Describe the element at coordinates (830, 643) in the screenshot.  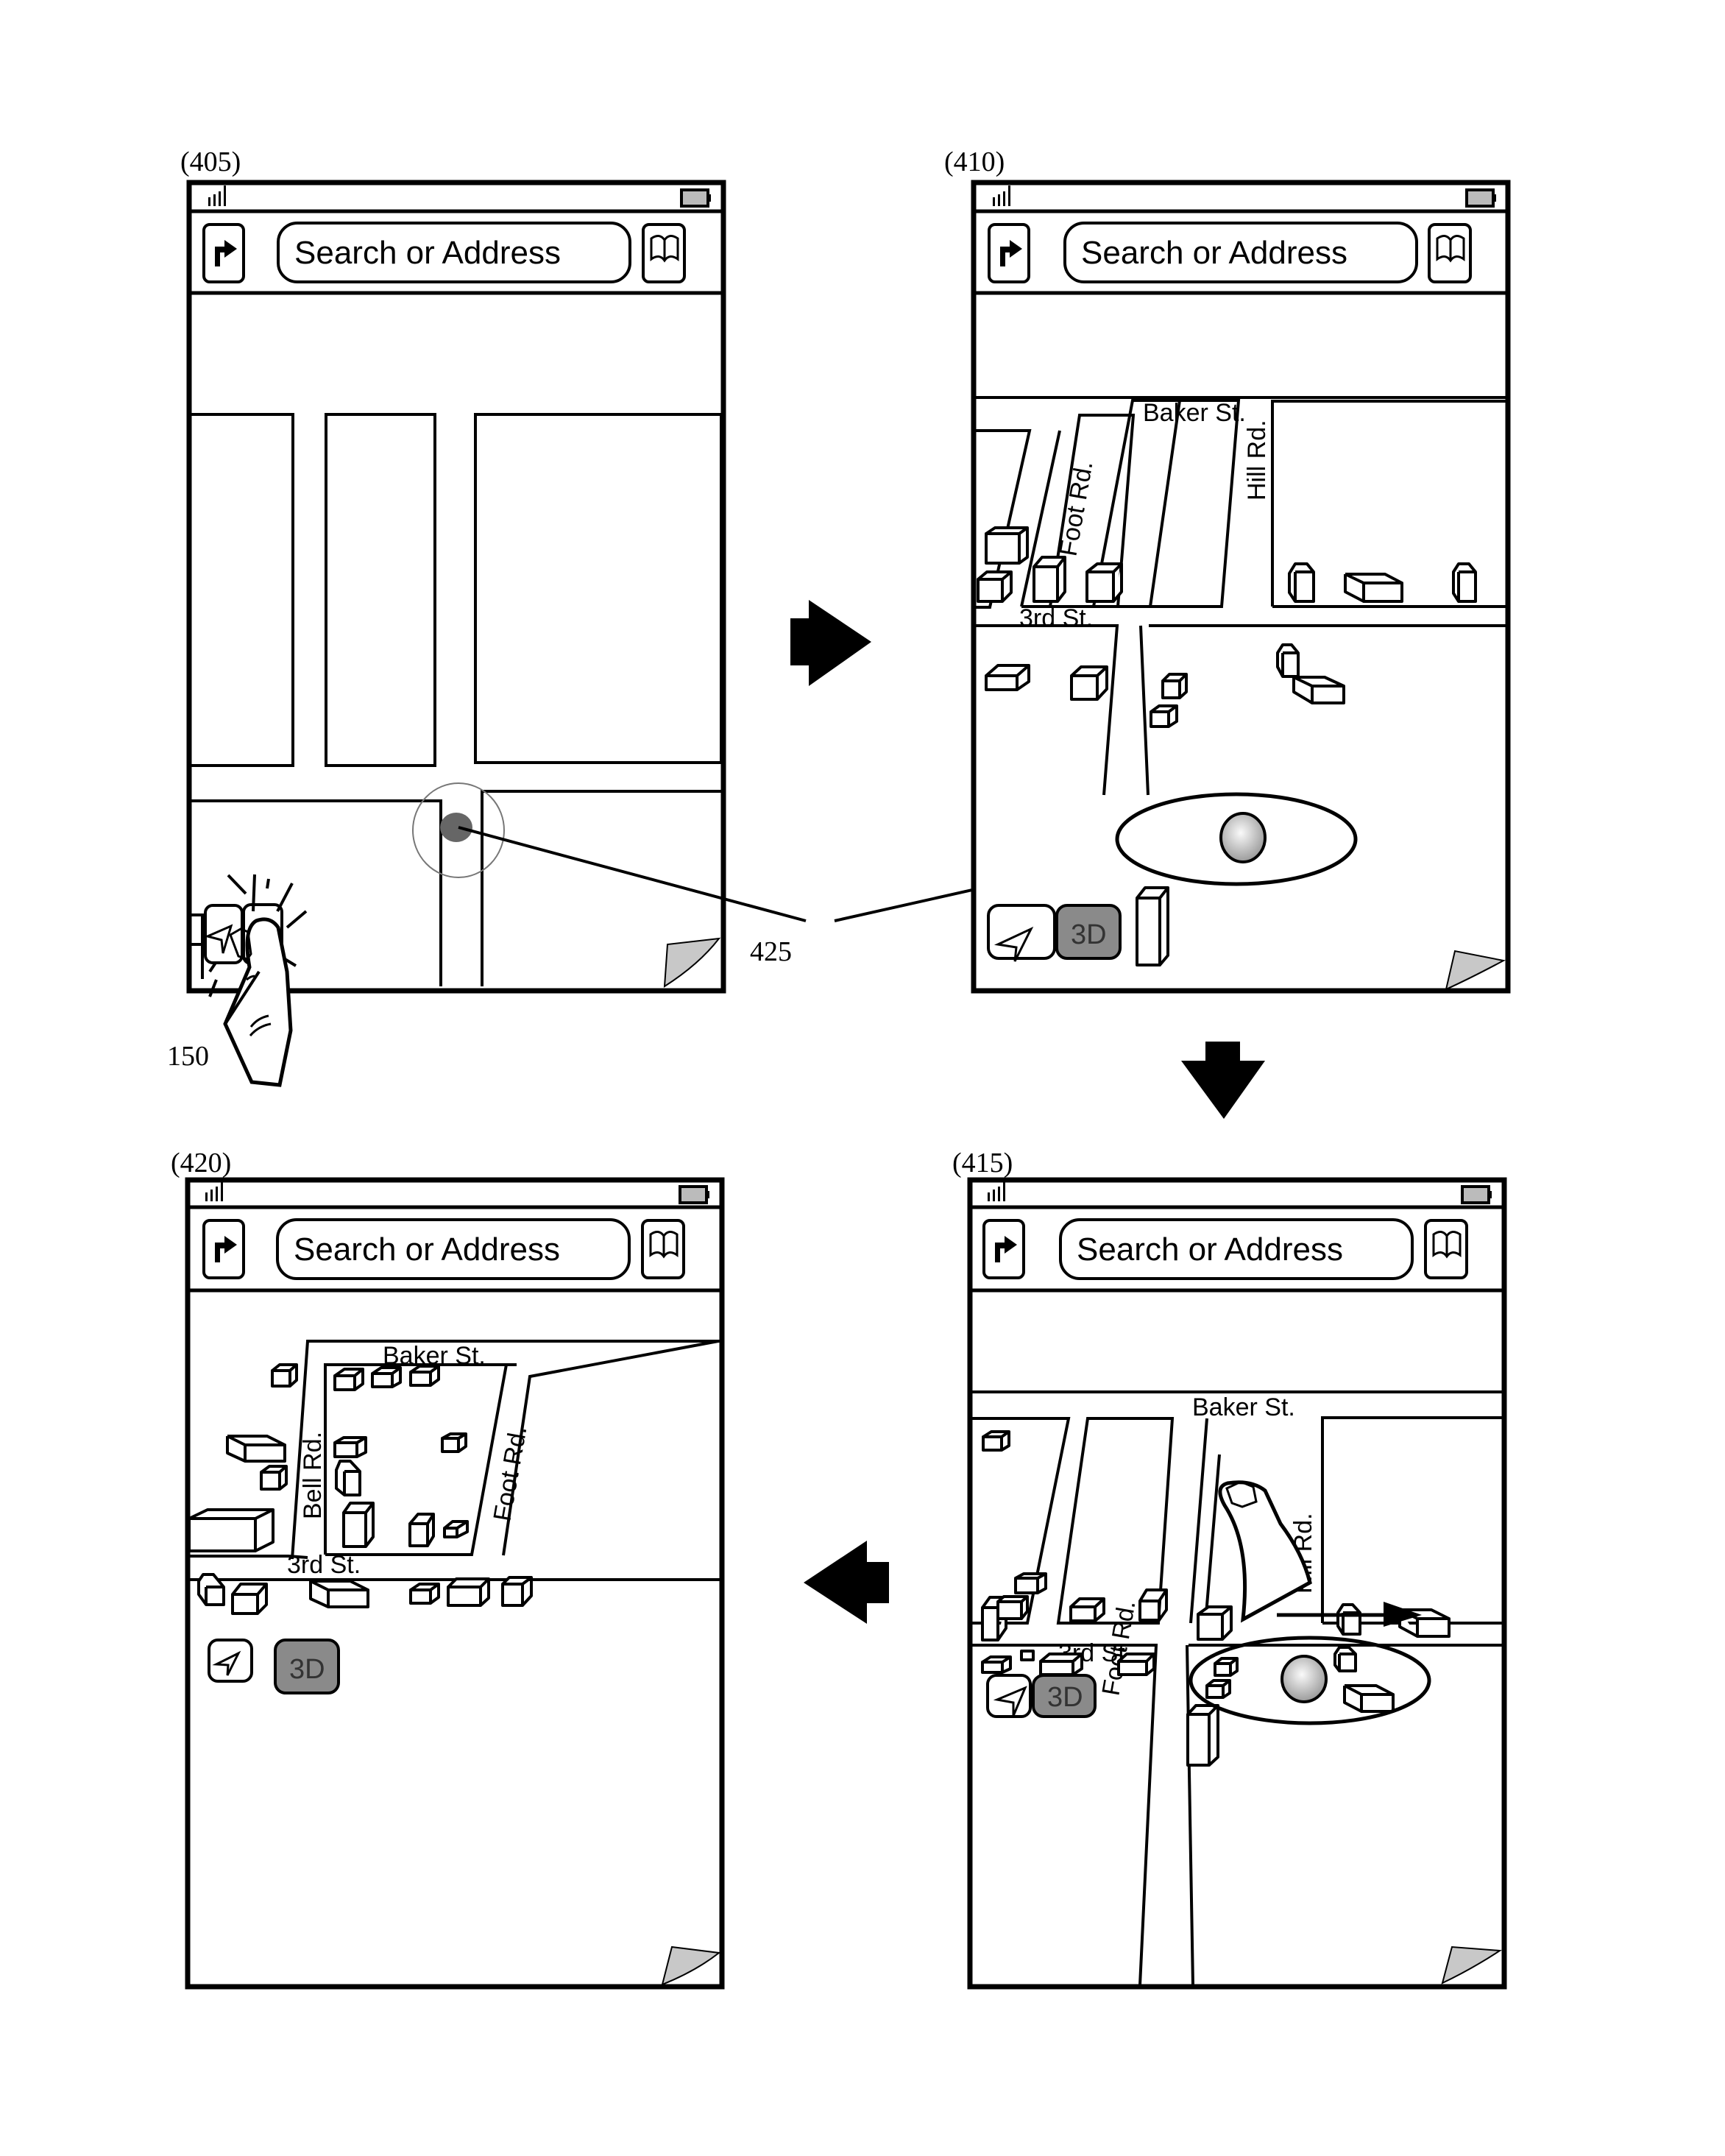
I see `arrow-right-icon` at that location.